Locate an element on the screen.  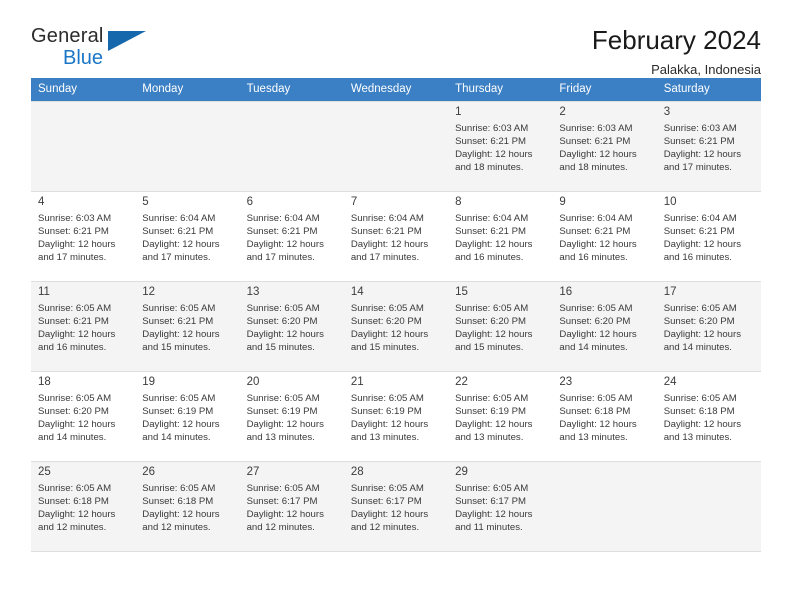
day-number: 21 is located at coordinates (357, 382).